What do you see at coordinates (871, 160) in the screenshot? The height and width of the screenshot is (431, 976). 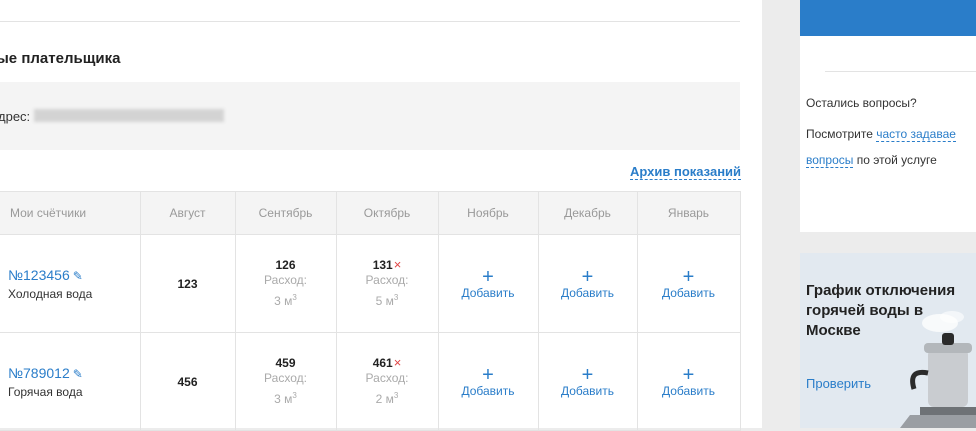 I see `faq-line: вопросы по этой услуге` at bounding box center [871, 160].